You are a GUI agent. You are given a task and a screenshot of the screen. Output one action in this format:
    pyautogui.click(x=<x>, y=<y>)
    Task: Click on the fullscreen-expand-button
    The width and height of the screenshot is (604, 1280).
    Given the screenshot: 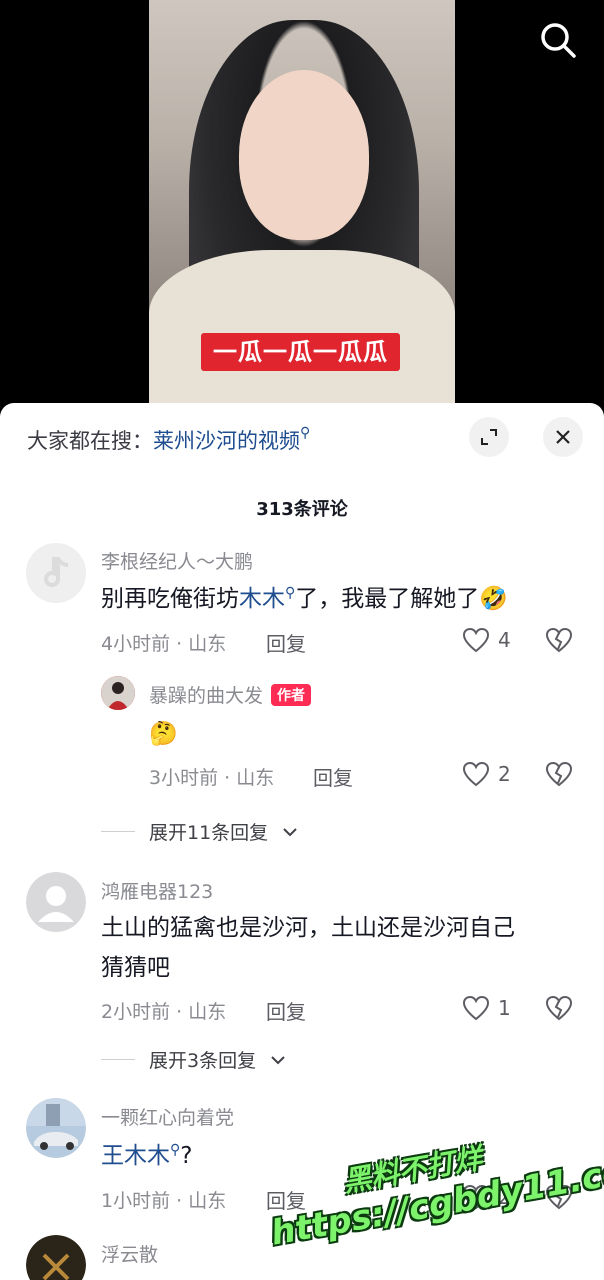 What is the action you would take?
    pyautogui.click(x=489, y=437)
    